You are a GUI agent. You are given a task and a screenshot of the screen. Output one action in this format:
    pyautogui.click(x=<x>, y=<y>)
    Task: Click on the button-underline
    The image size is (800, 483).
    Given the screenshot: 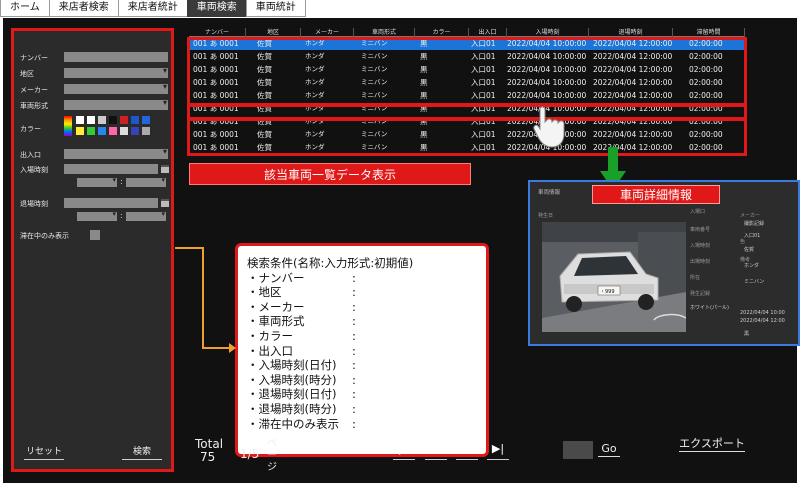 What is the action you would take?
    pyautogui.click(x=609, y=458)
    